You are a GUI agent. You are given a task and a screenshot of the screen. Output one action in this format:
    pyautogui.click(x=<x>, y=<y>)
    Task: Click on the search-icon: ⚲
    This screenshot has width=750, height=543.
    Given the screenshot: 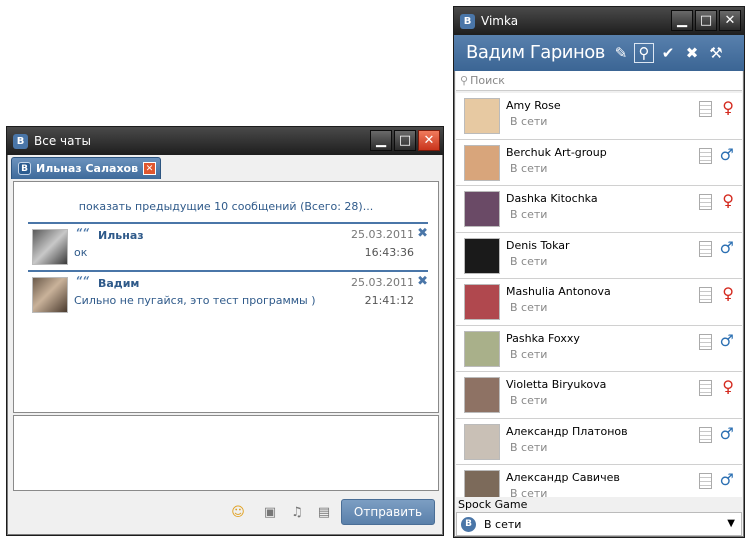 What is the action you would take?
    pyautogui.click(x=464, y=80)
    